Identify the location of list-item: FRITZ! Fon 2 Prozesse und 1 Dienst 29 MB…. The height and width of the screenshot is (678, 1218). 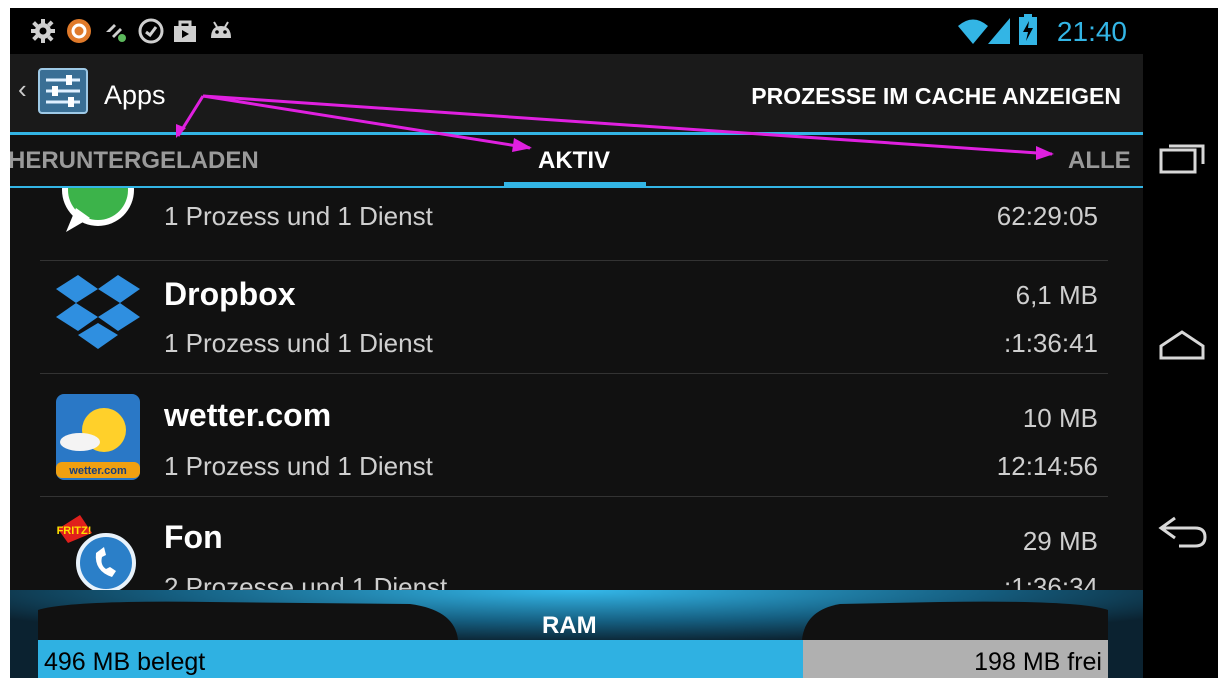
(576, 547).